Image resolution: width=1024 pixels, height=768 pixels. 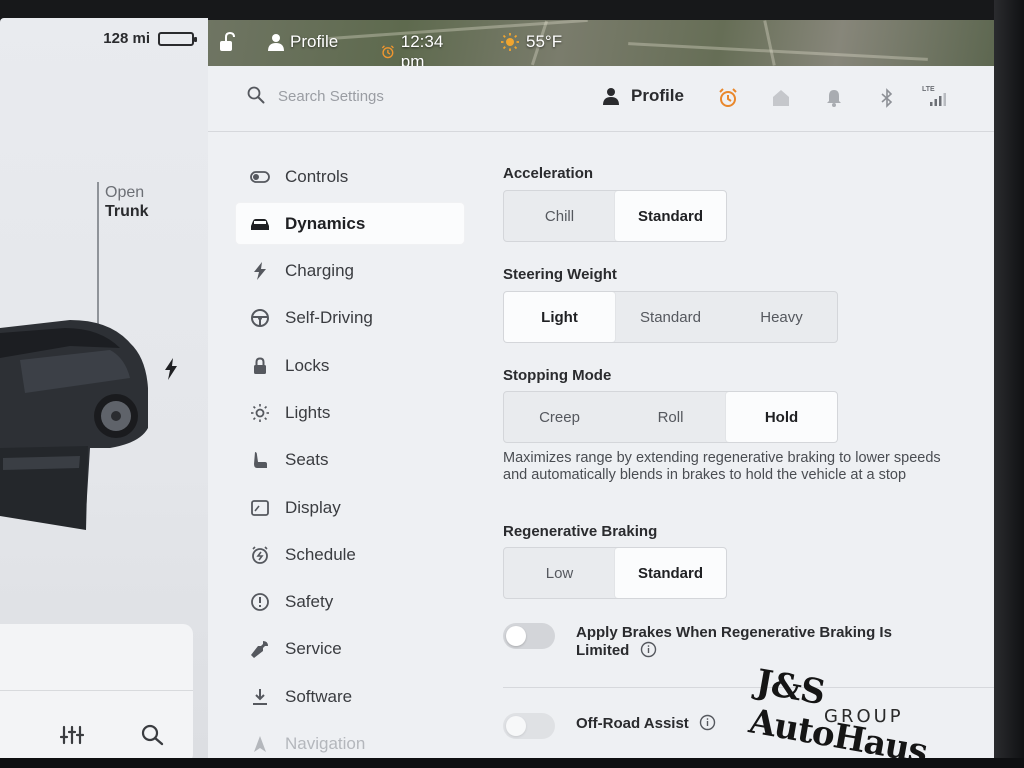 What do you see at coordinates (559, 573) in the screenshot?
I see `regen-option-low: Low` at bounding box center [559, 573].